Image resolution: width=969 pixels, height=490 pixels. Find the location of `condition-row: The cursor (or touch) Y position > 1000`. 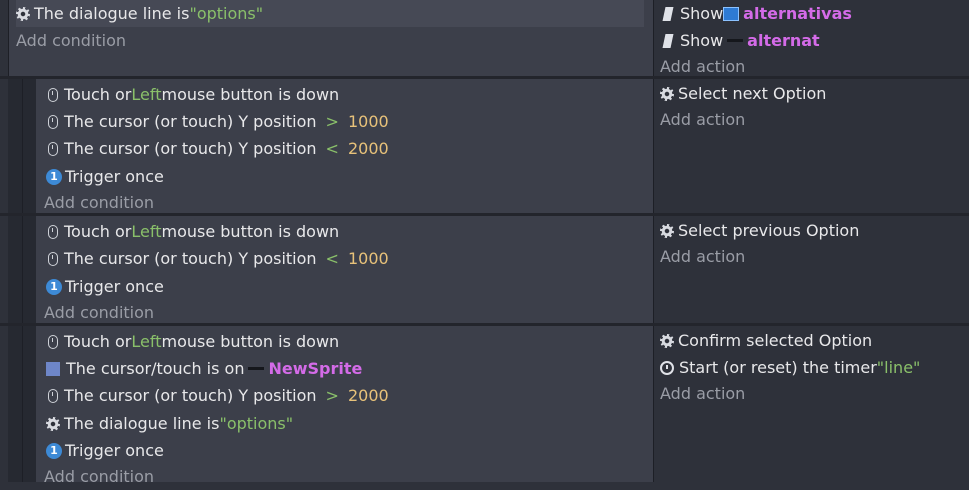

condition-row: The cursor (or touch) Y position > 1000 is located at coordinates (217, 121).